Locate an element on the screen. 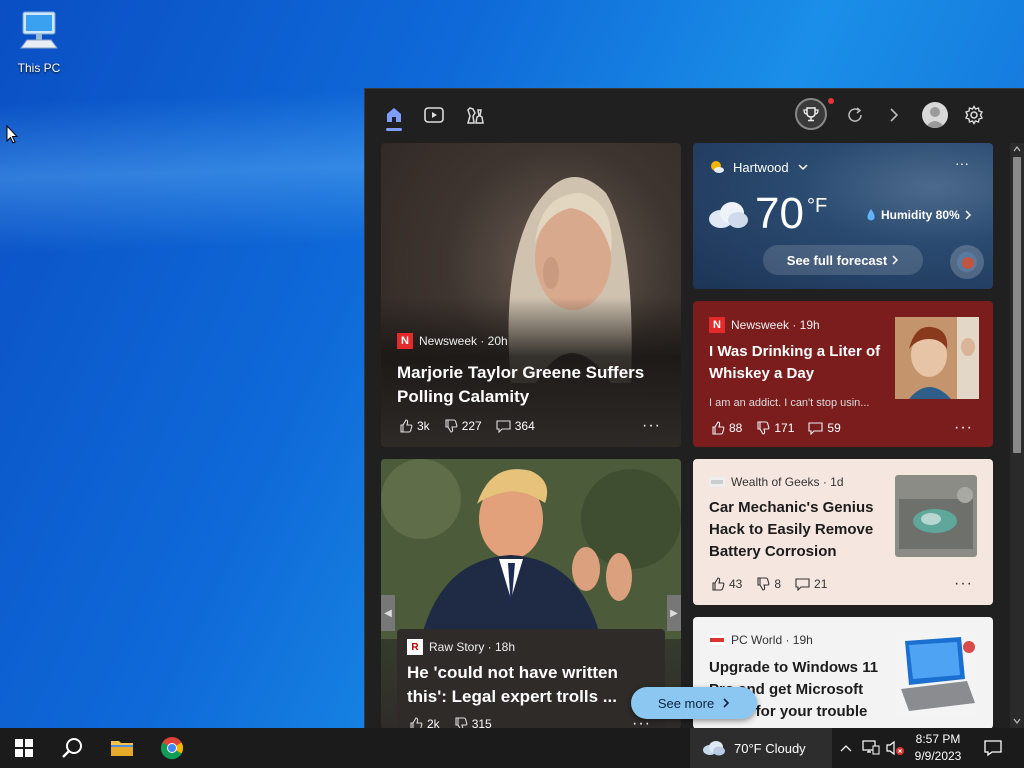 The width and height of the screenshot is (1024, 768). widgets-scrollbar is located at coordinates (1017, 435).